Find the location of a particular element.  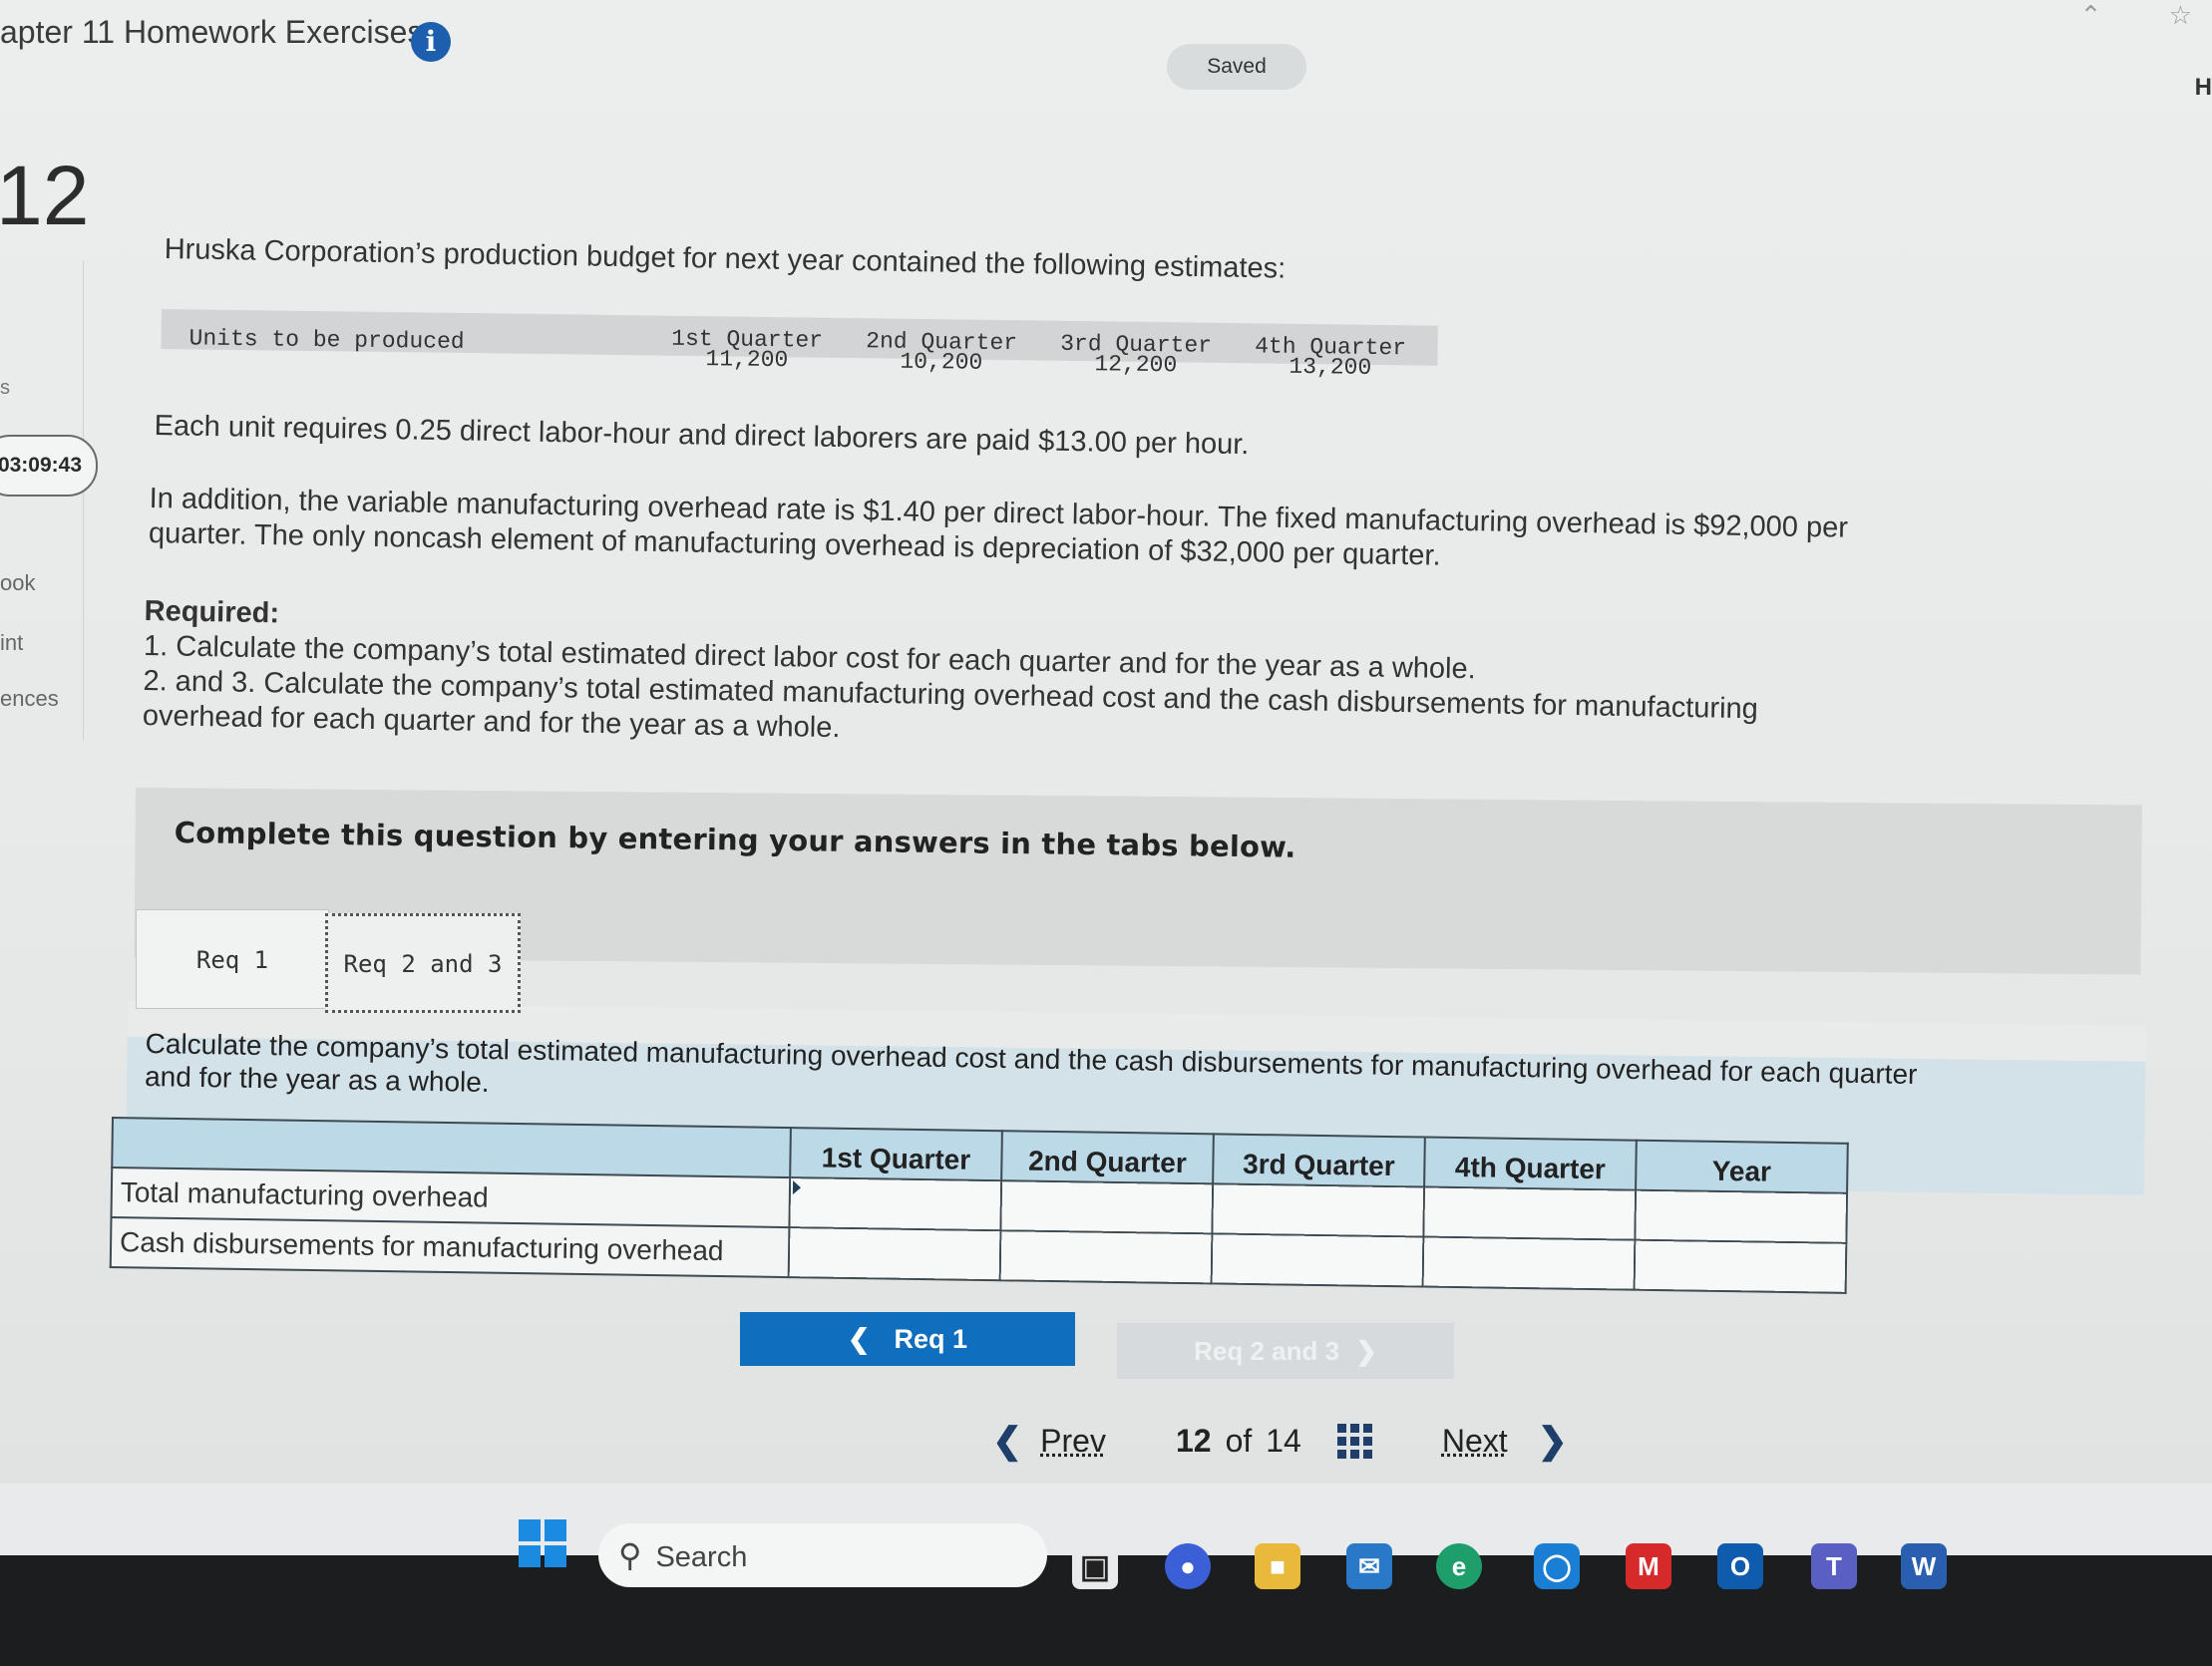

budget-value-q4: 13,200 is located at coordinates (1330, 367).